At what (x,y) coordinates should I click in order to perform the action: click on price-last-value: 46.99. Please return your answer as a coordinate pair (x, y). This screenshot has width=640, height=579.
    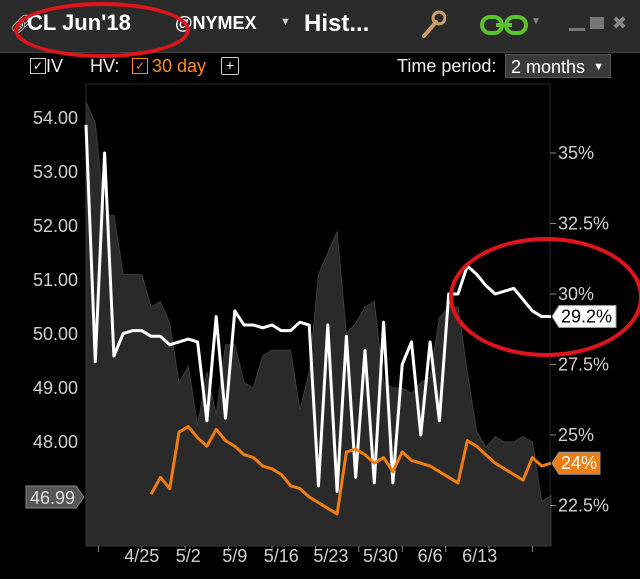
    Looking at the image, I should click on (52, 498).